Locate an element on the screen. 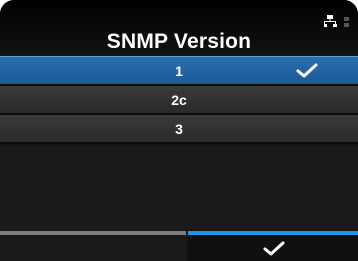  softkey-back-button is located at coordinates (93, 246).